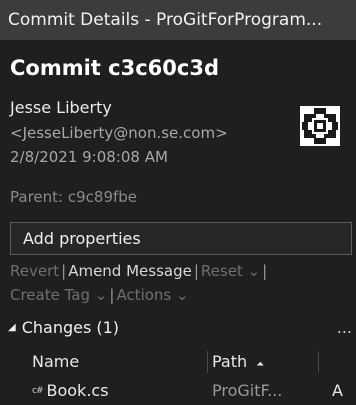 The height and width of the screenshot is (405, 356). I want to click on parent-hash-link: c9c89fbe, so click(102, 197).